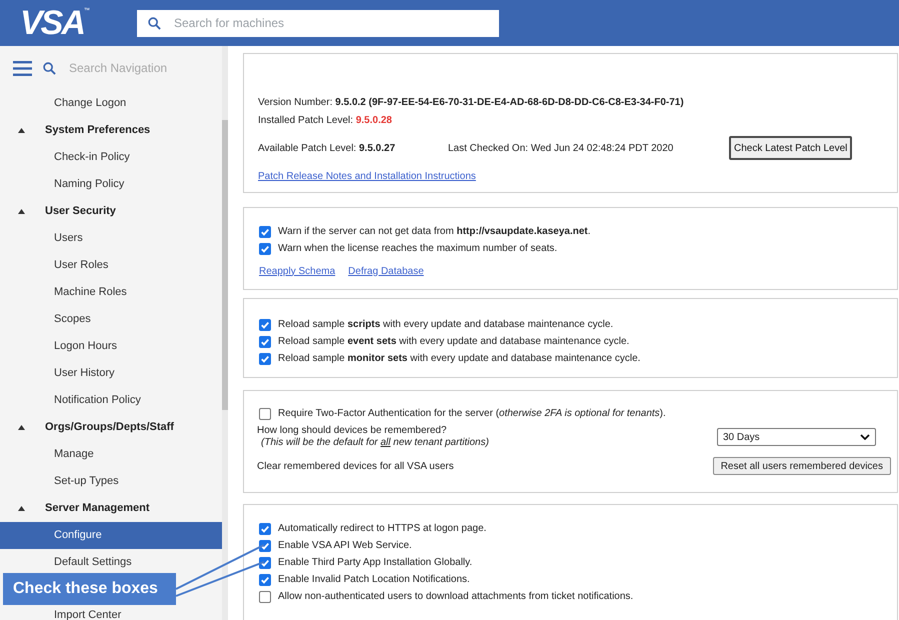  What do you see at coordinates (865, 437) in the screenshot?
I see `chevron-icon` at bounding box center [865, 437].